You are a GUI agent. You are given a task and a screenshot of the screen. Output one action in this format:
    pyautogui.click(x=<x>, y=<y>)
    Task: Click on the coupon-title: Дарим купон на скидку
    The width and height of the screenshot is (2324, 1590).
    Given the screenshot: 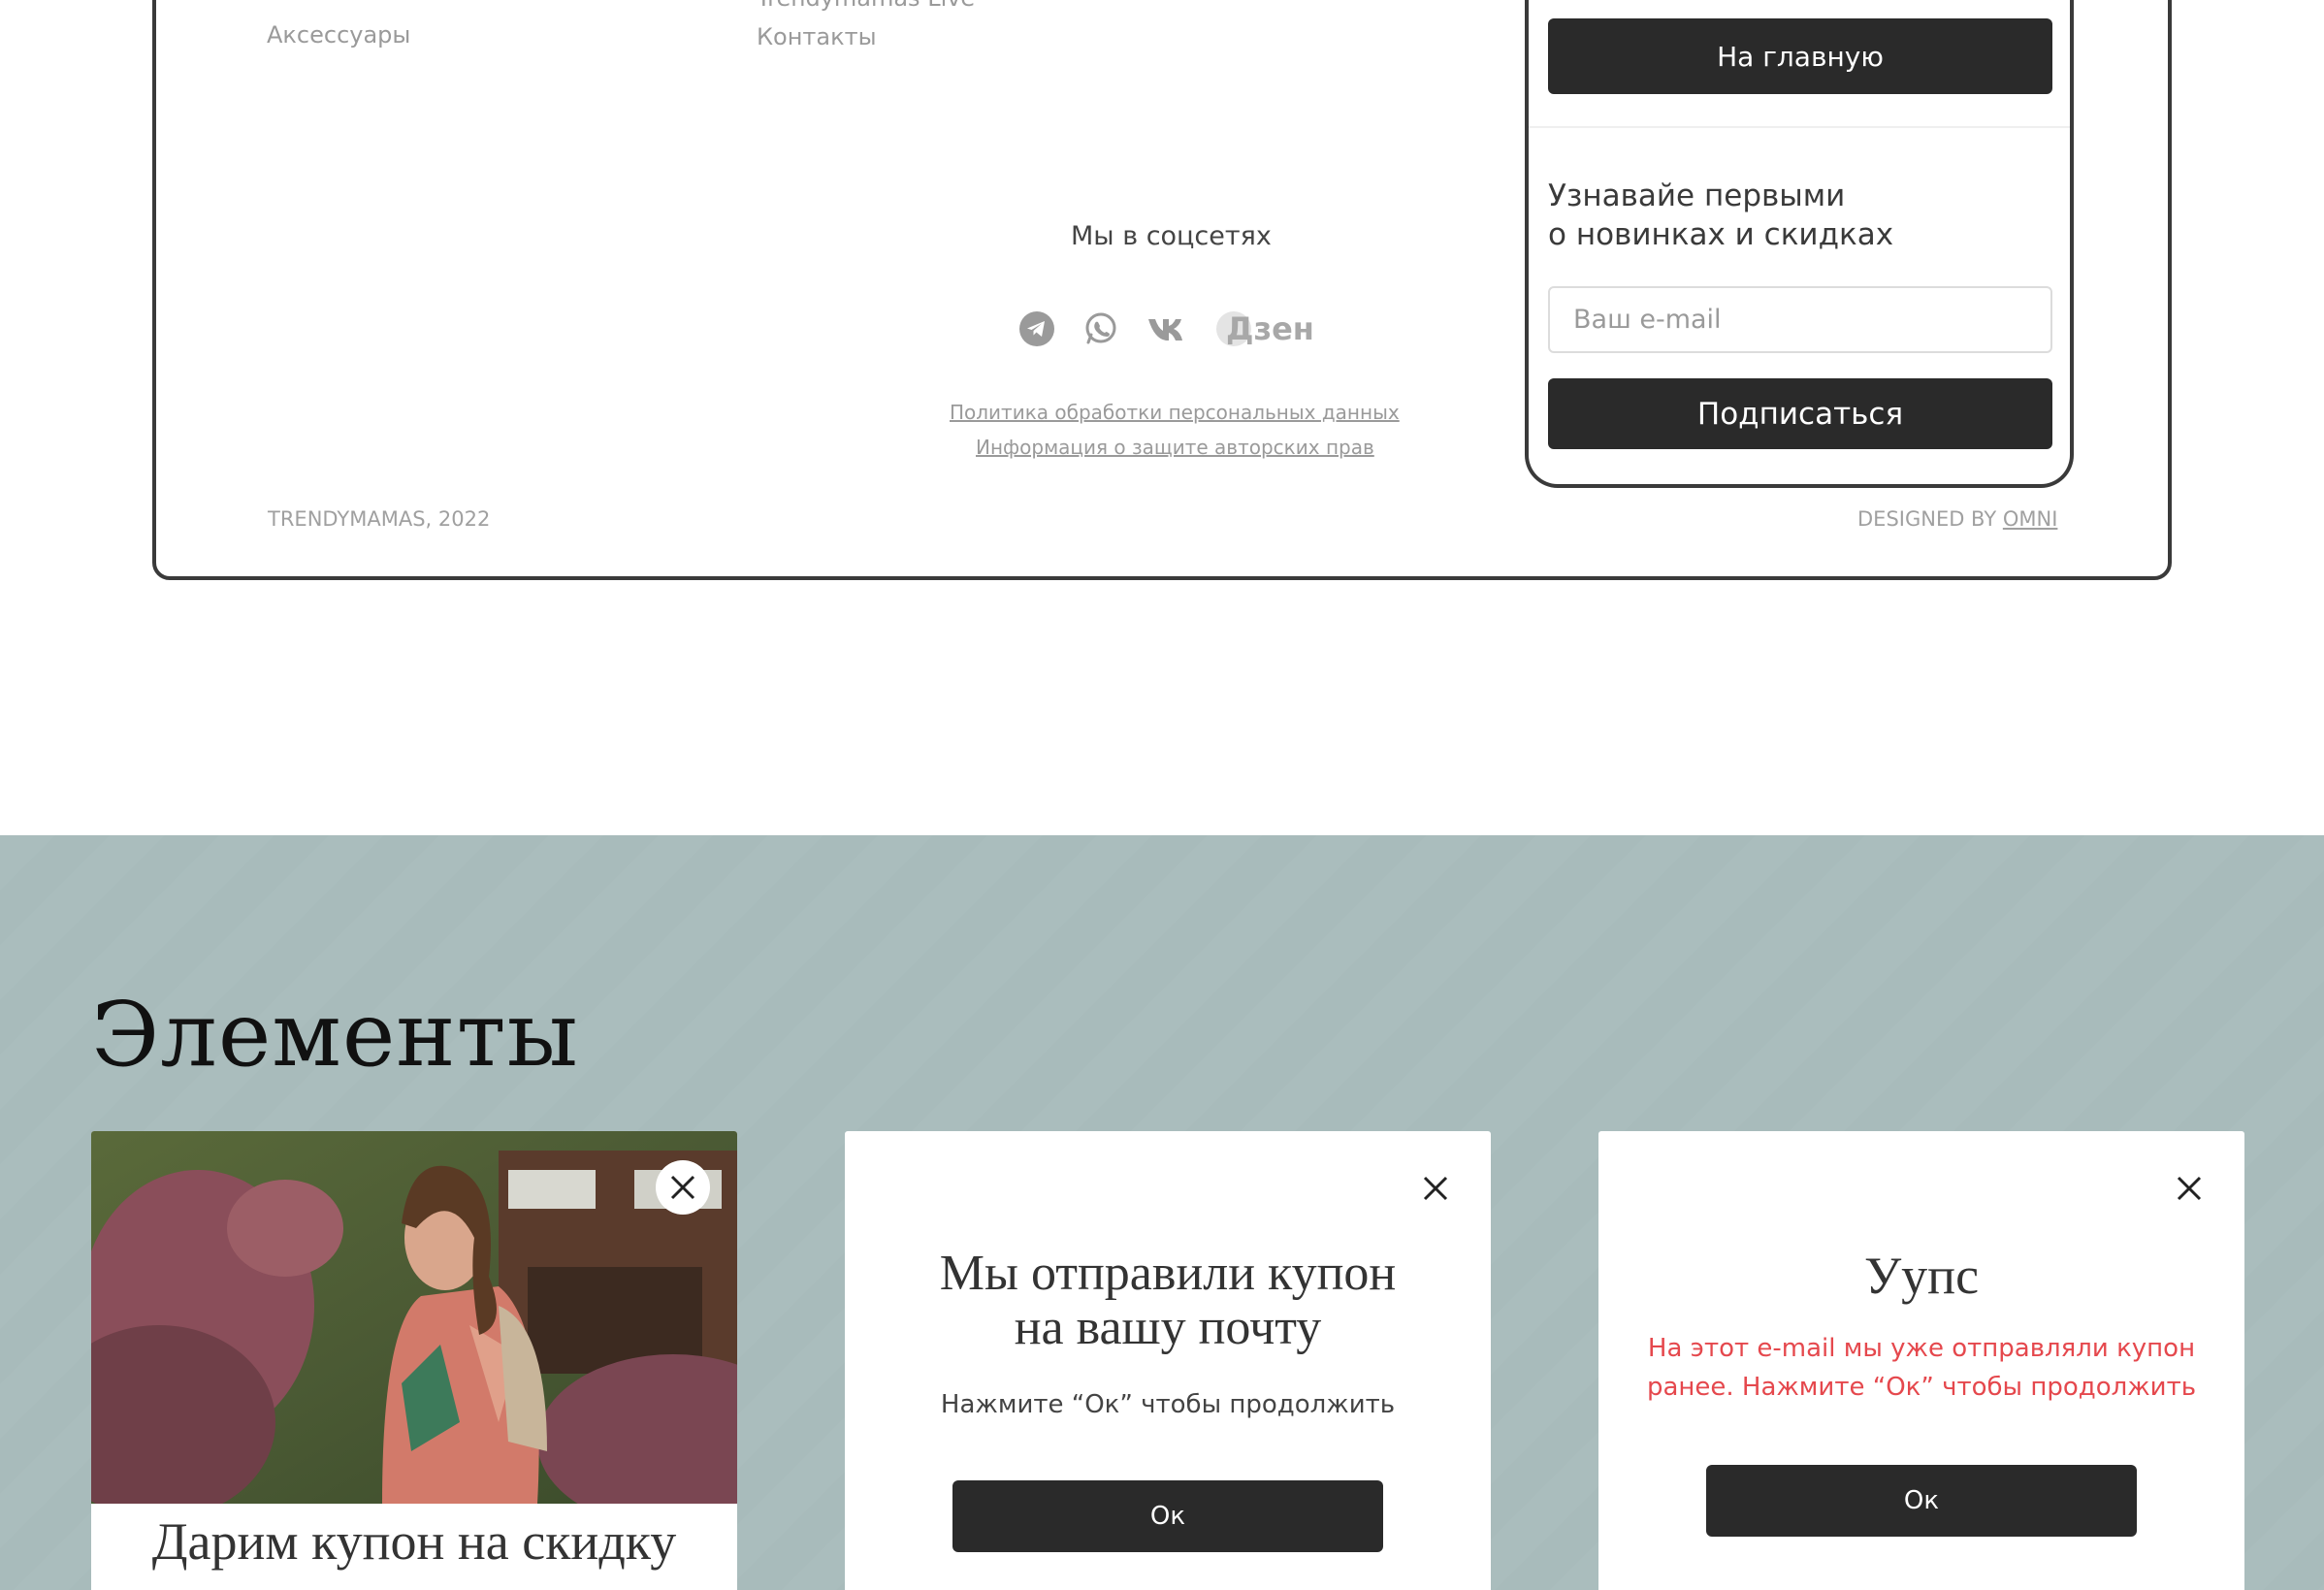 What is the action you would take?
    pyautogui.click(x=414, y=1542)
    